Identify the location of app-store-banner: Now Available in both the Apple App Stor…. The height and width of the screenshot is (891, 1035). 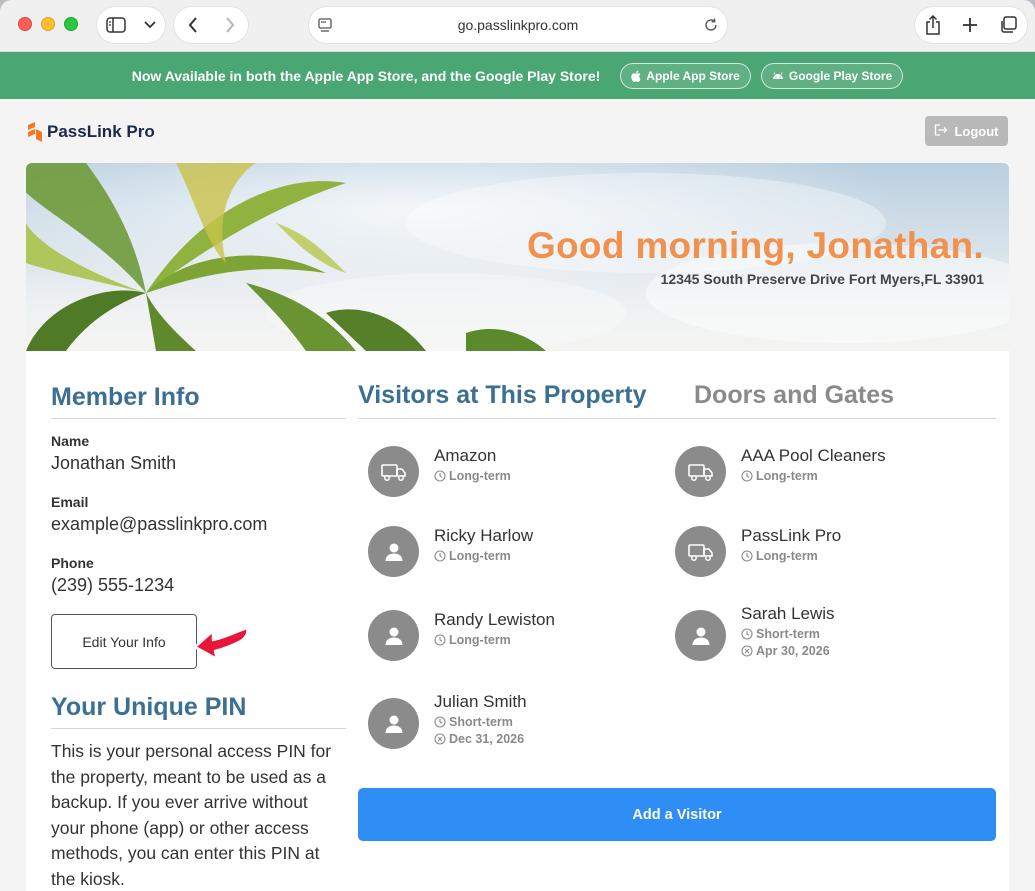
(517, 75).